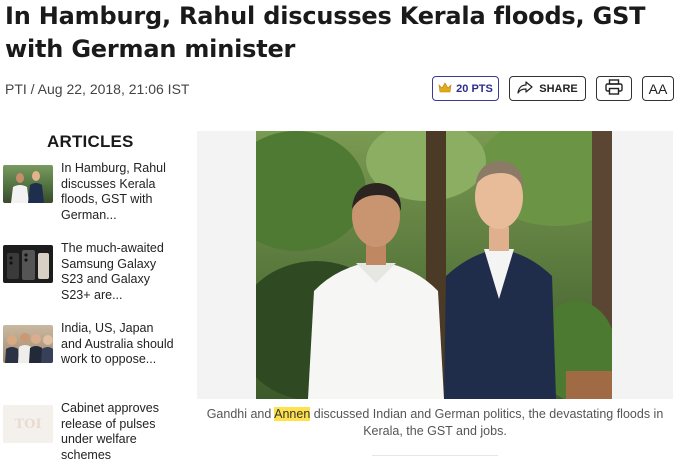 The image size is (683, 470). I want to click on article-byline: PTI / Aug 22, 2018, 21:06 IST, so click(97, 89).